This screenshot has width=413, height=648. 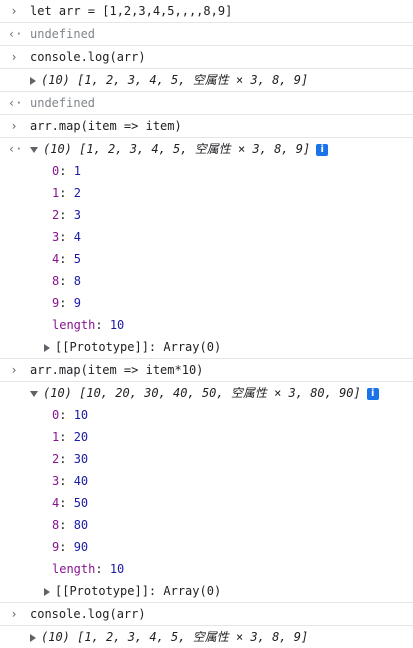 I want to click on array-summary-toggle: (10) [1, 2, 3, 4, 5, 空属性 × 3, 8, 9] i, so click(x=179, y=149).